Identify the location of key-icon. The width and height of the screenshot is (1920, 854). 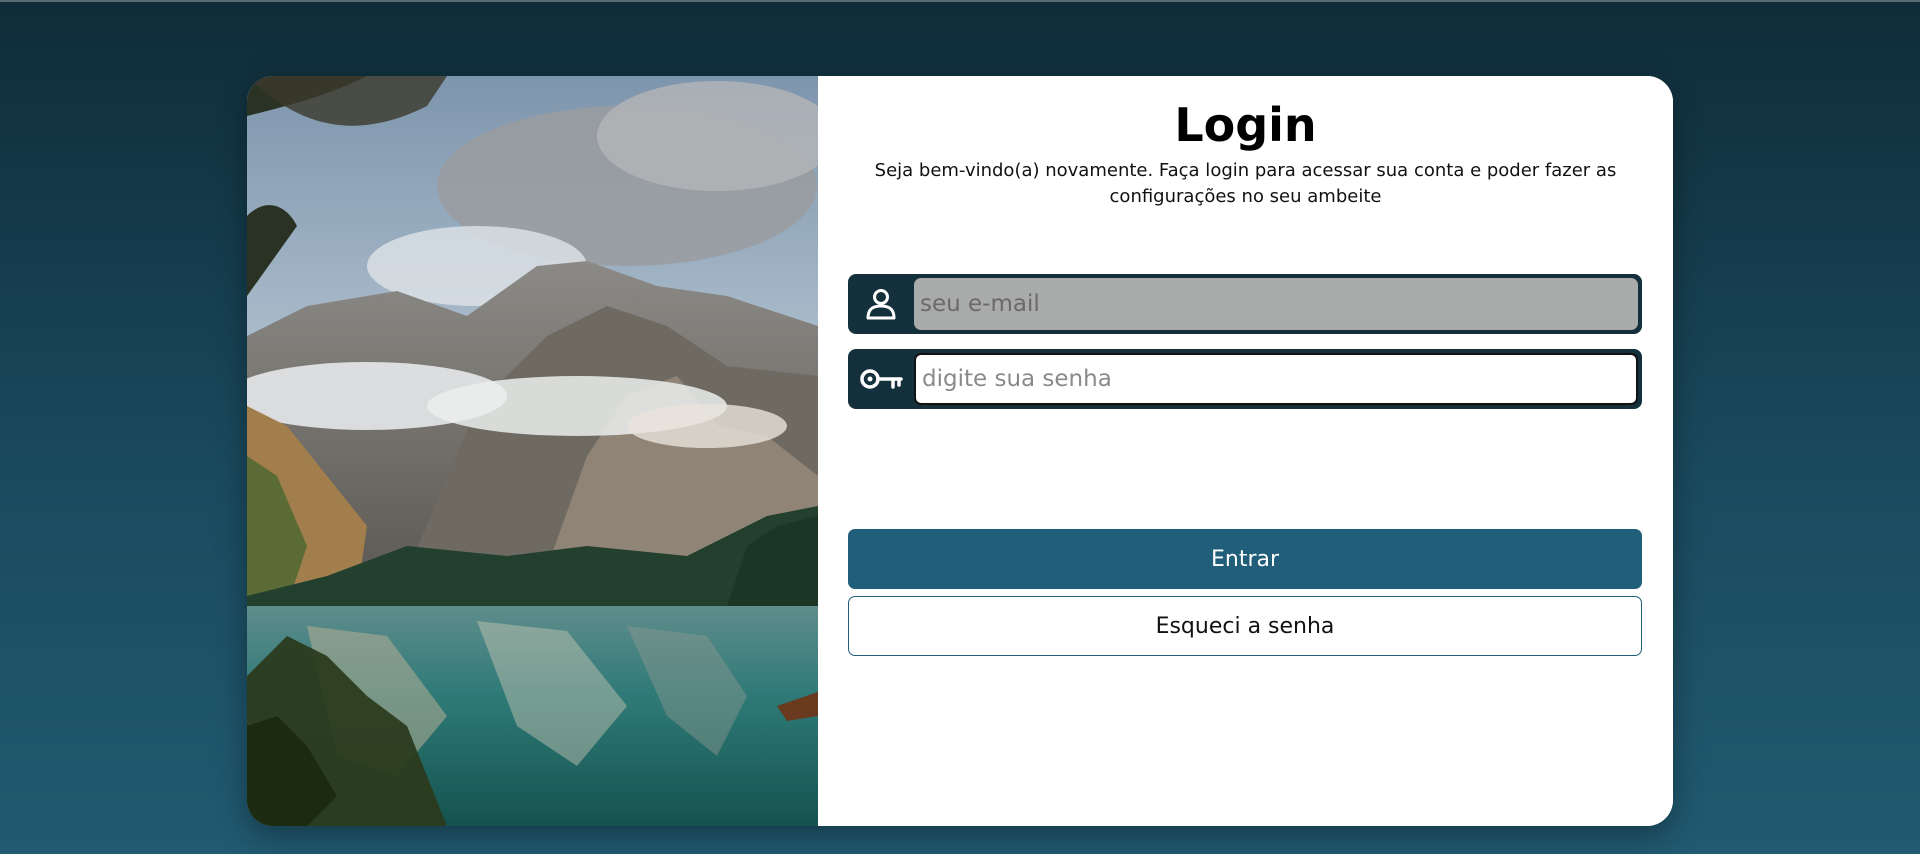
(881, 379).